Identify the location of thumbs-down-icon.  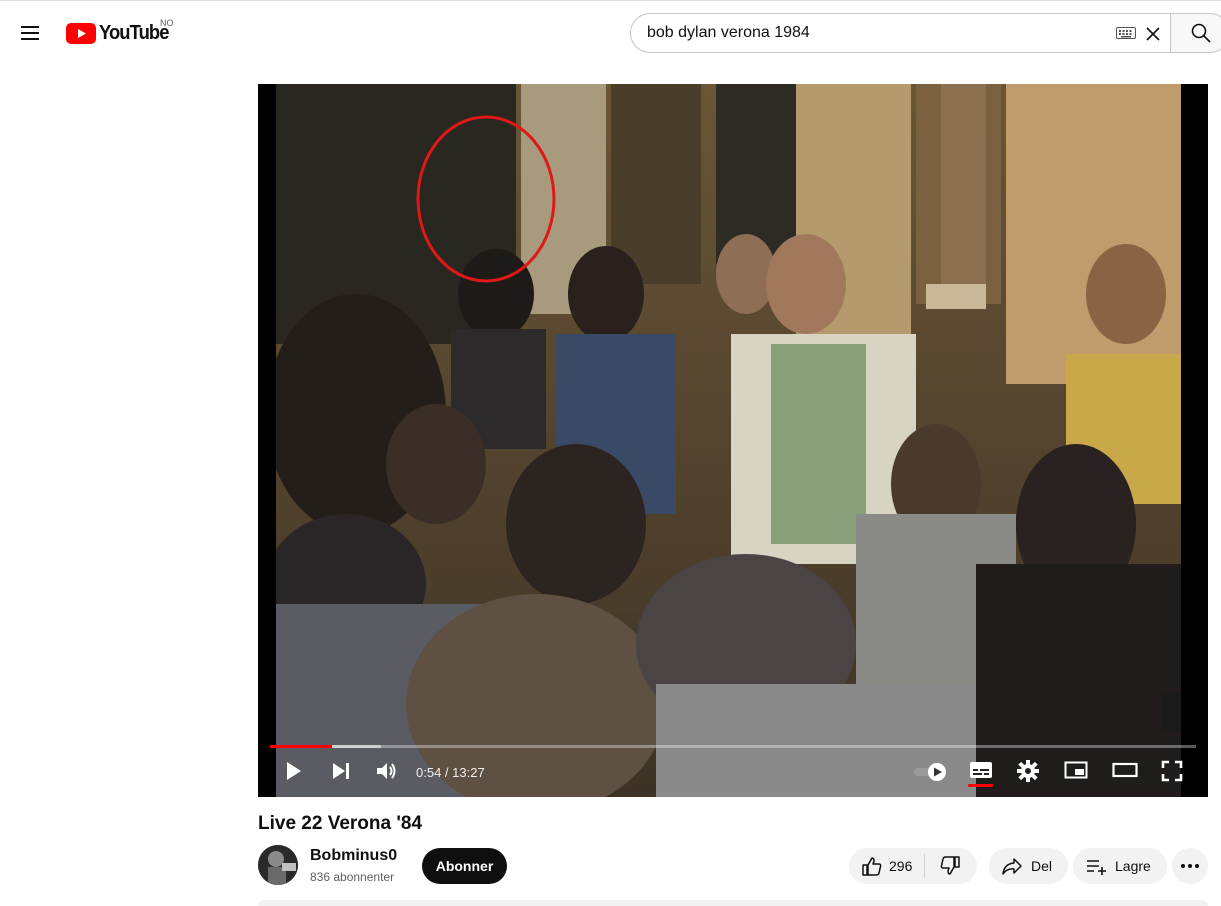
(951, 865).